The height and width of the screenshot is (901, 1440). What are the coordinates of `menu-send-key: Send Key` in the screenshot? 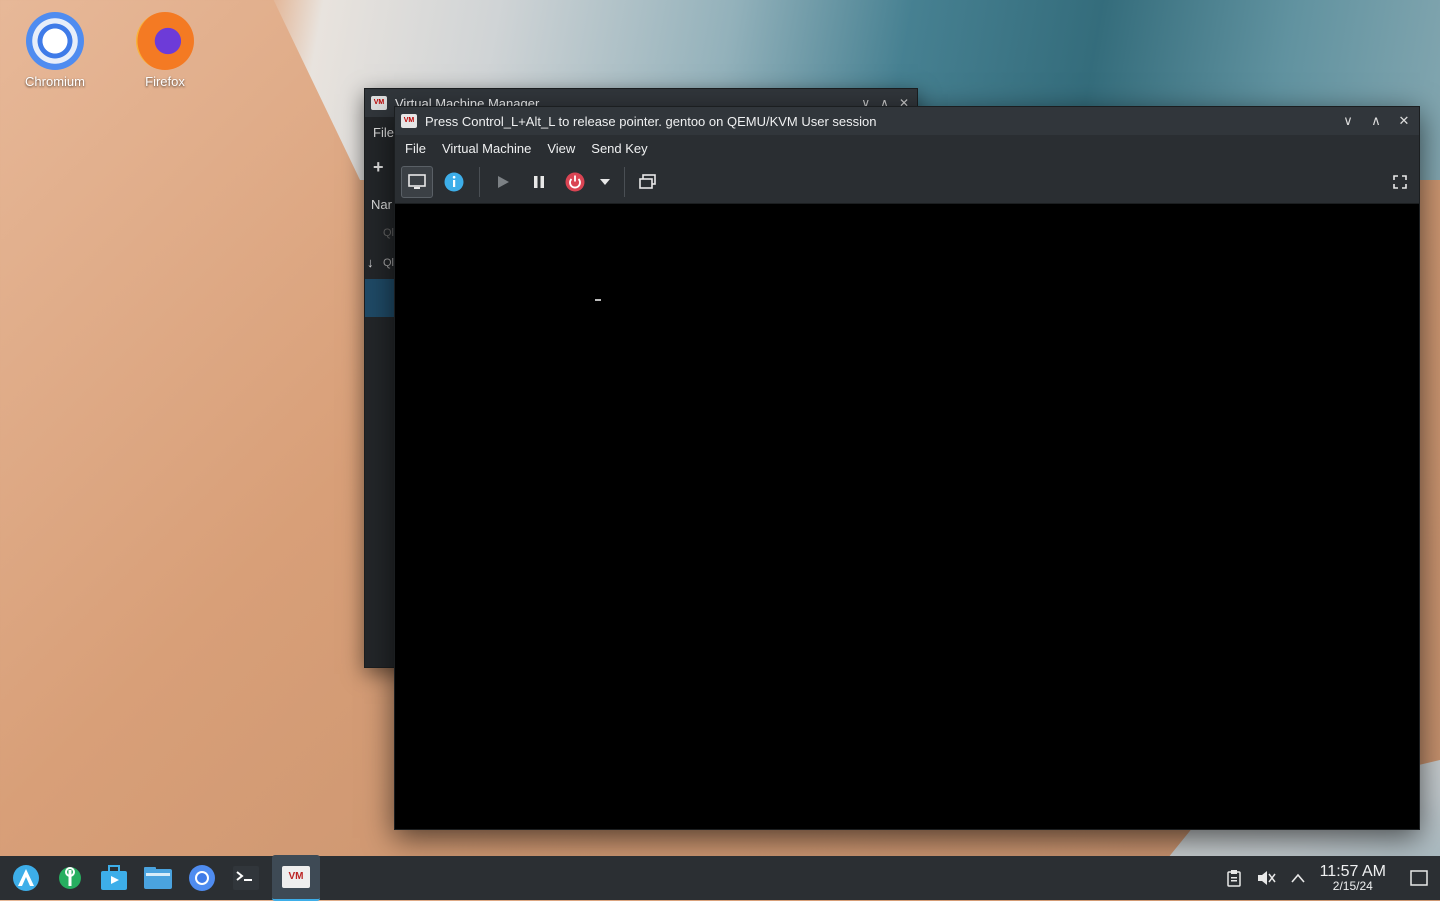 It's located at (621, 148).